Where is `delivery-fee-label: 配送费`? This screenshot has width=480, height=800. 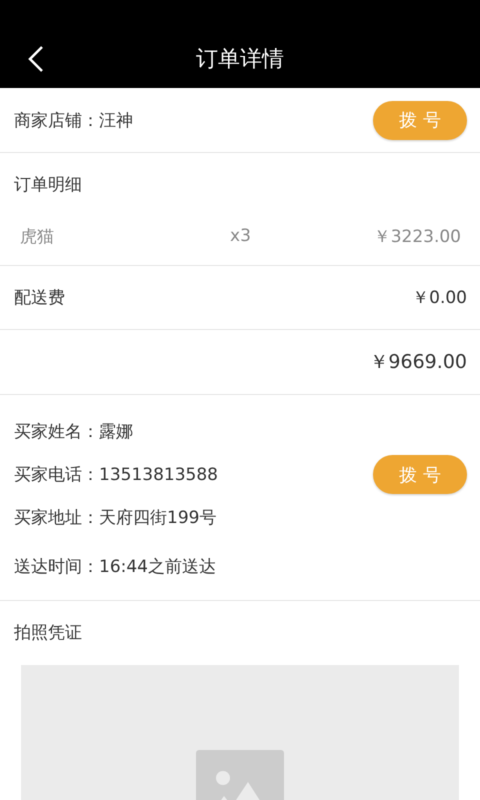 delivery-fee-label: 配送费 is located at coordinates (39, 298).